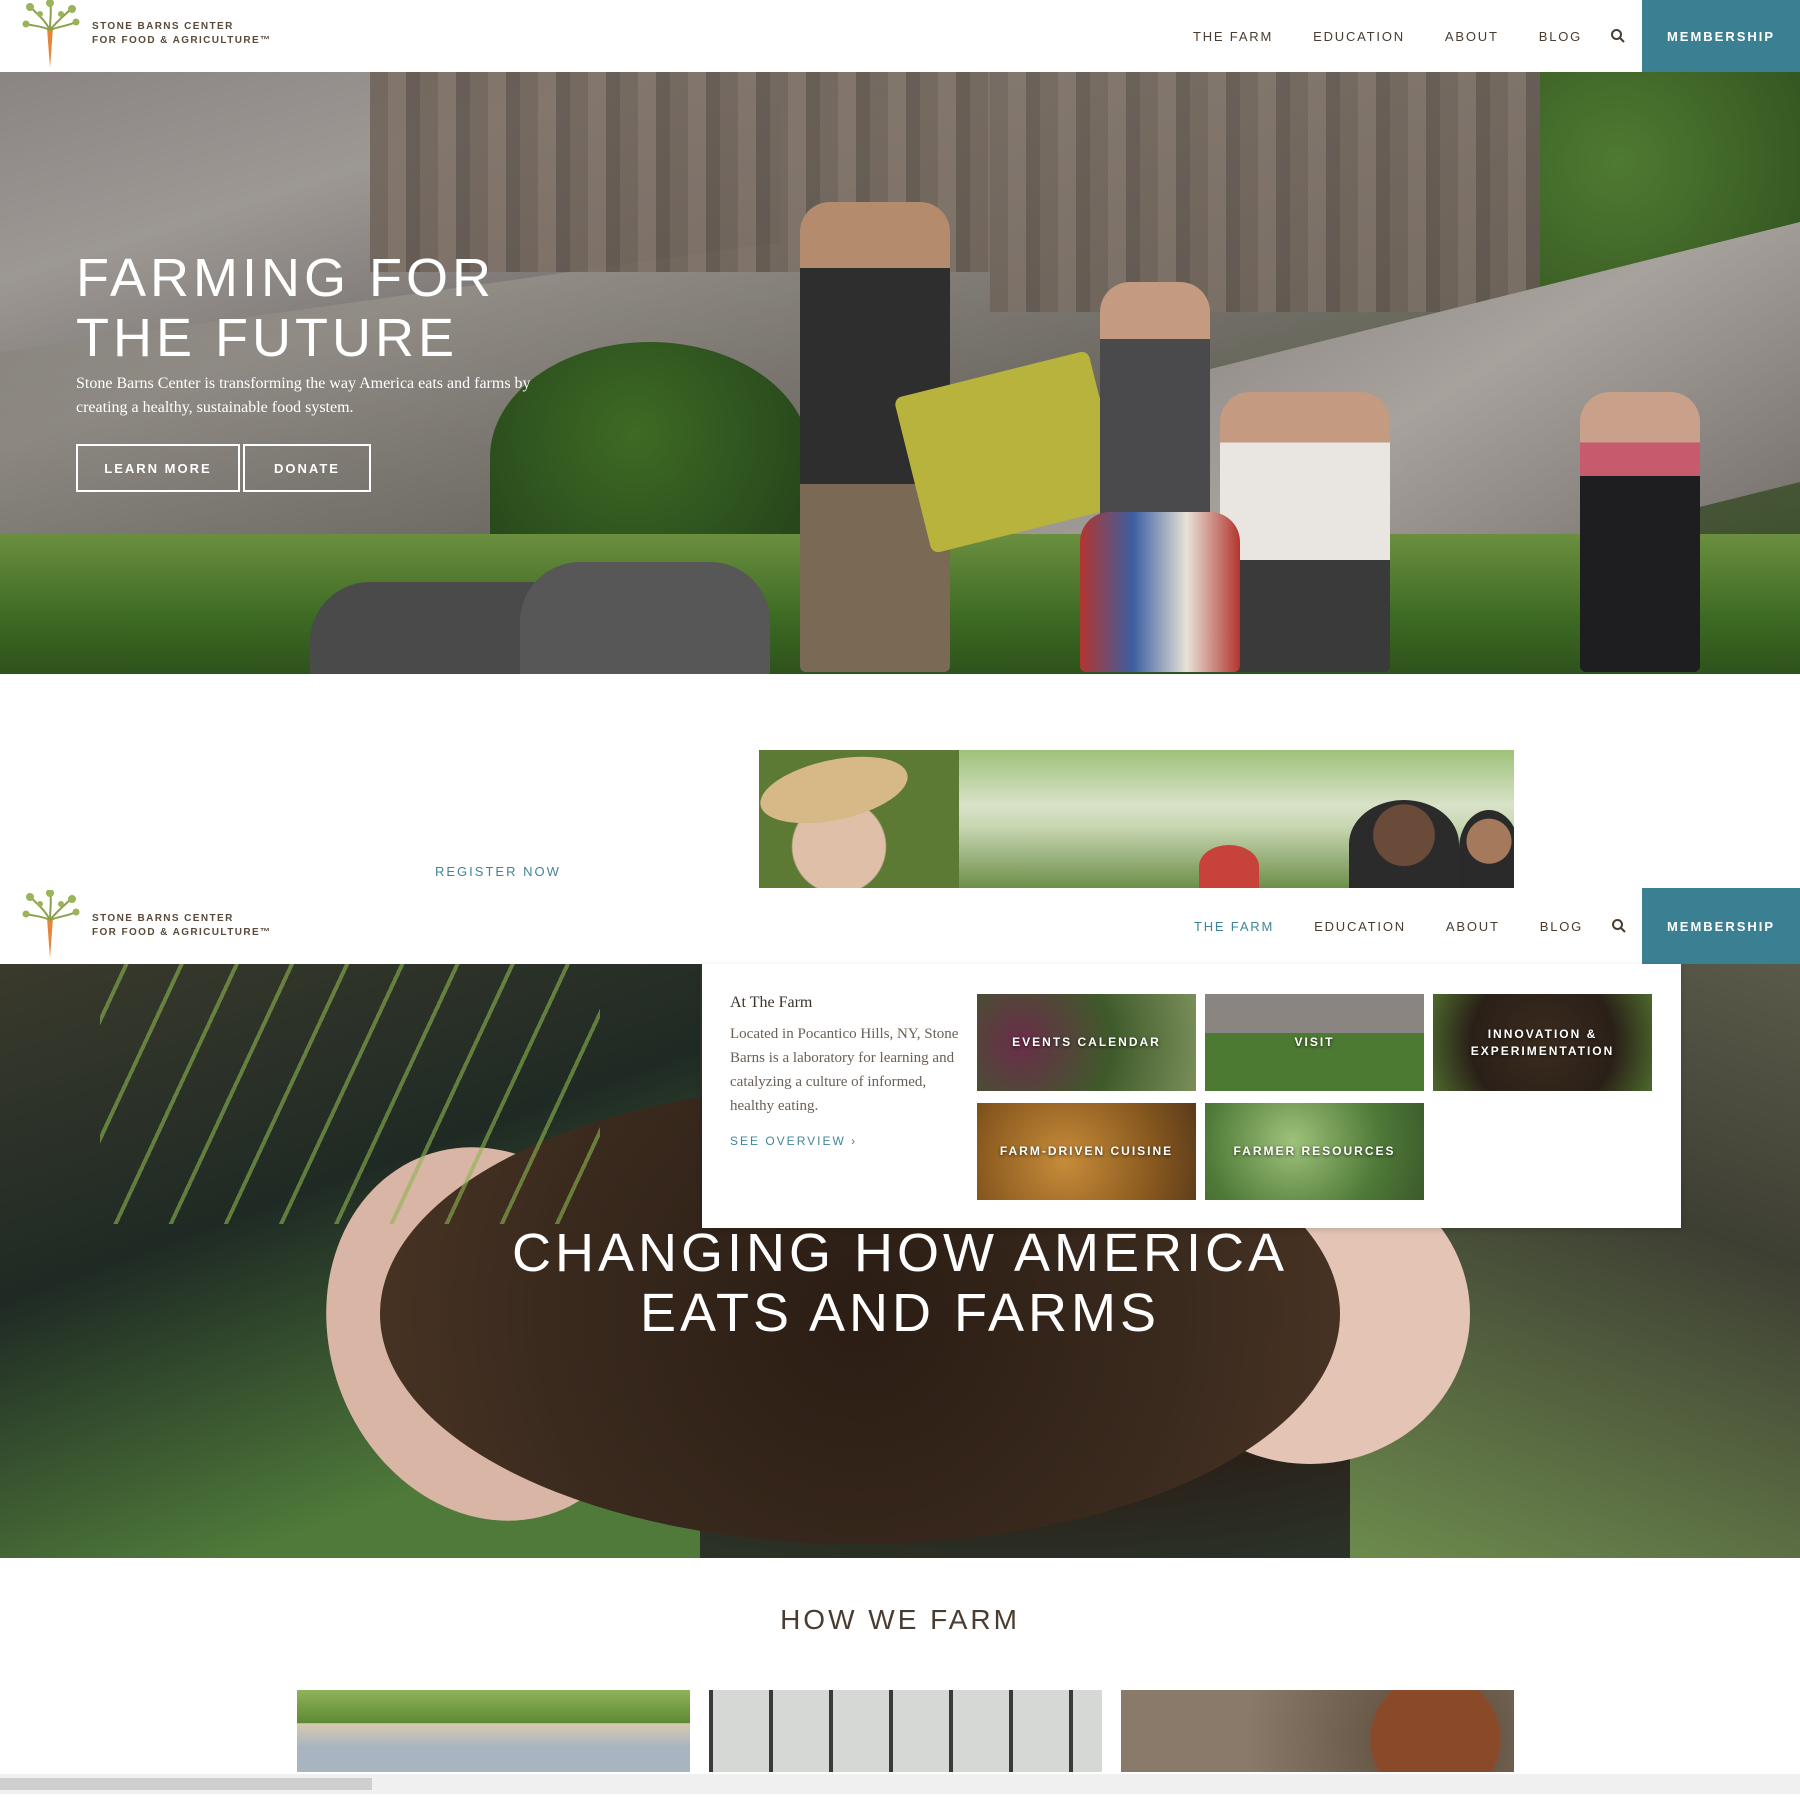  I want to click on tile-farmer-resources: FARMER RESOURCES, so click(1314, 1151).